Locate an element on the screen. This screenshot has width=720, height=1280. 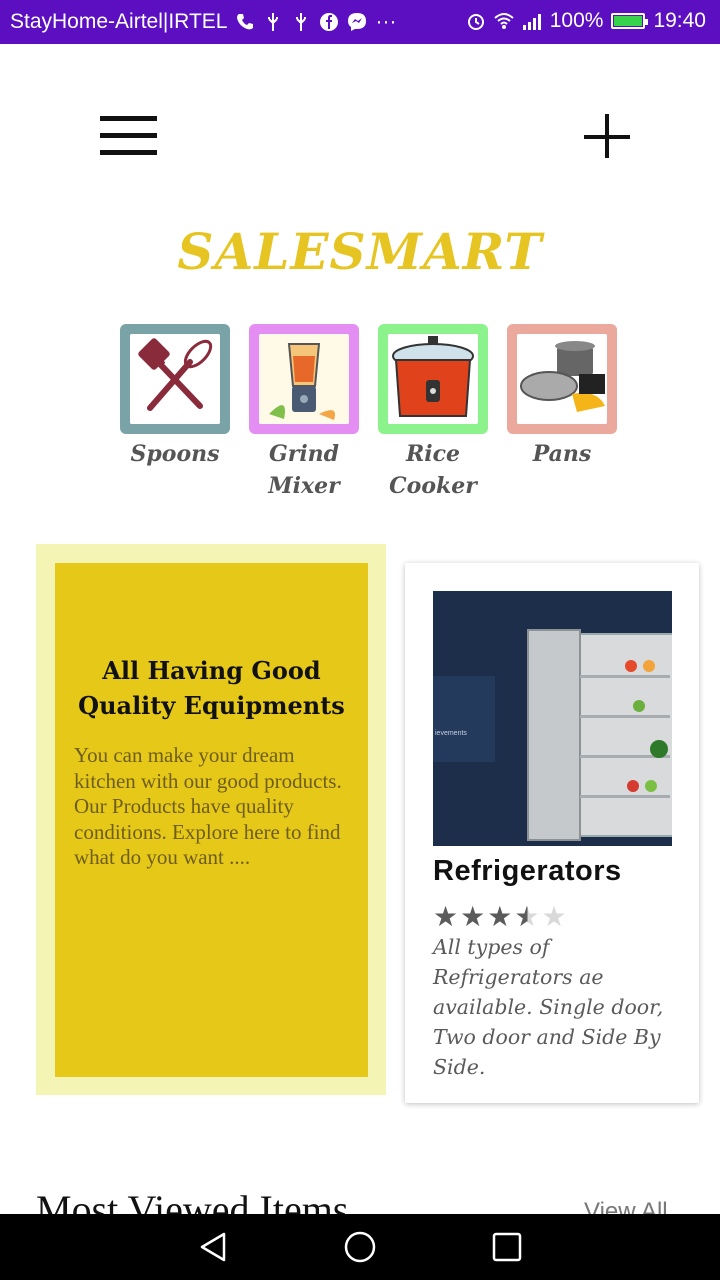
rice-cooker-icon is located at coordinates (433, 379).